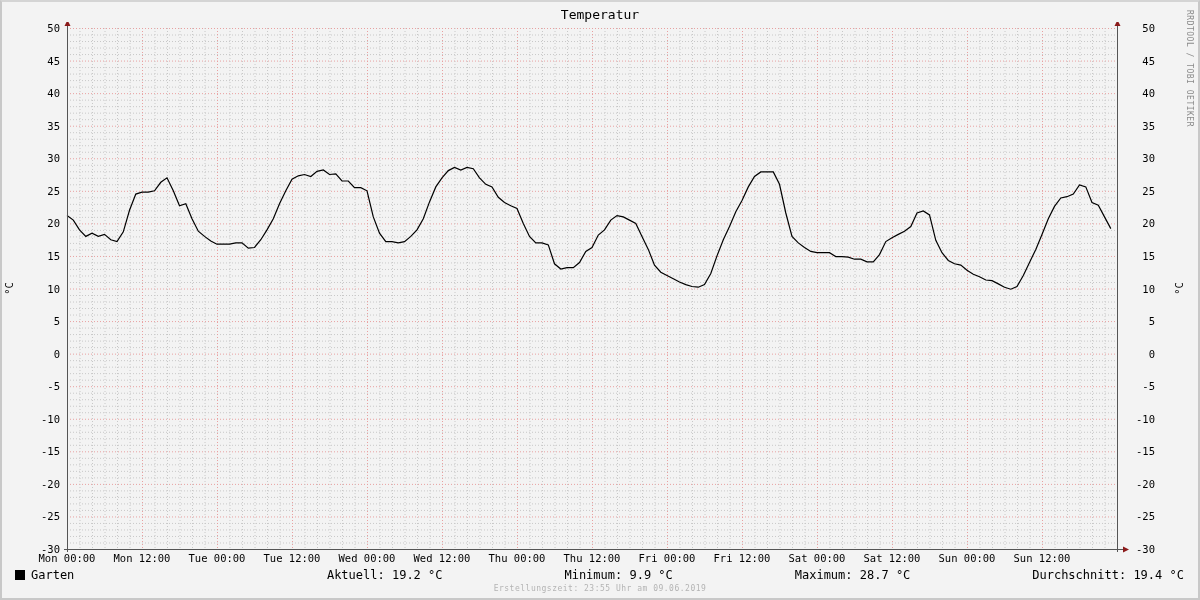  Describe the element at coordinates (618, 575) in the screenshot. I see `legend-stat: Minimum: 9.9 °C` at that location.